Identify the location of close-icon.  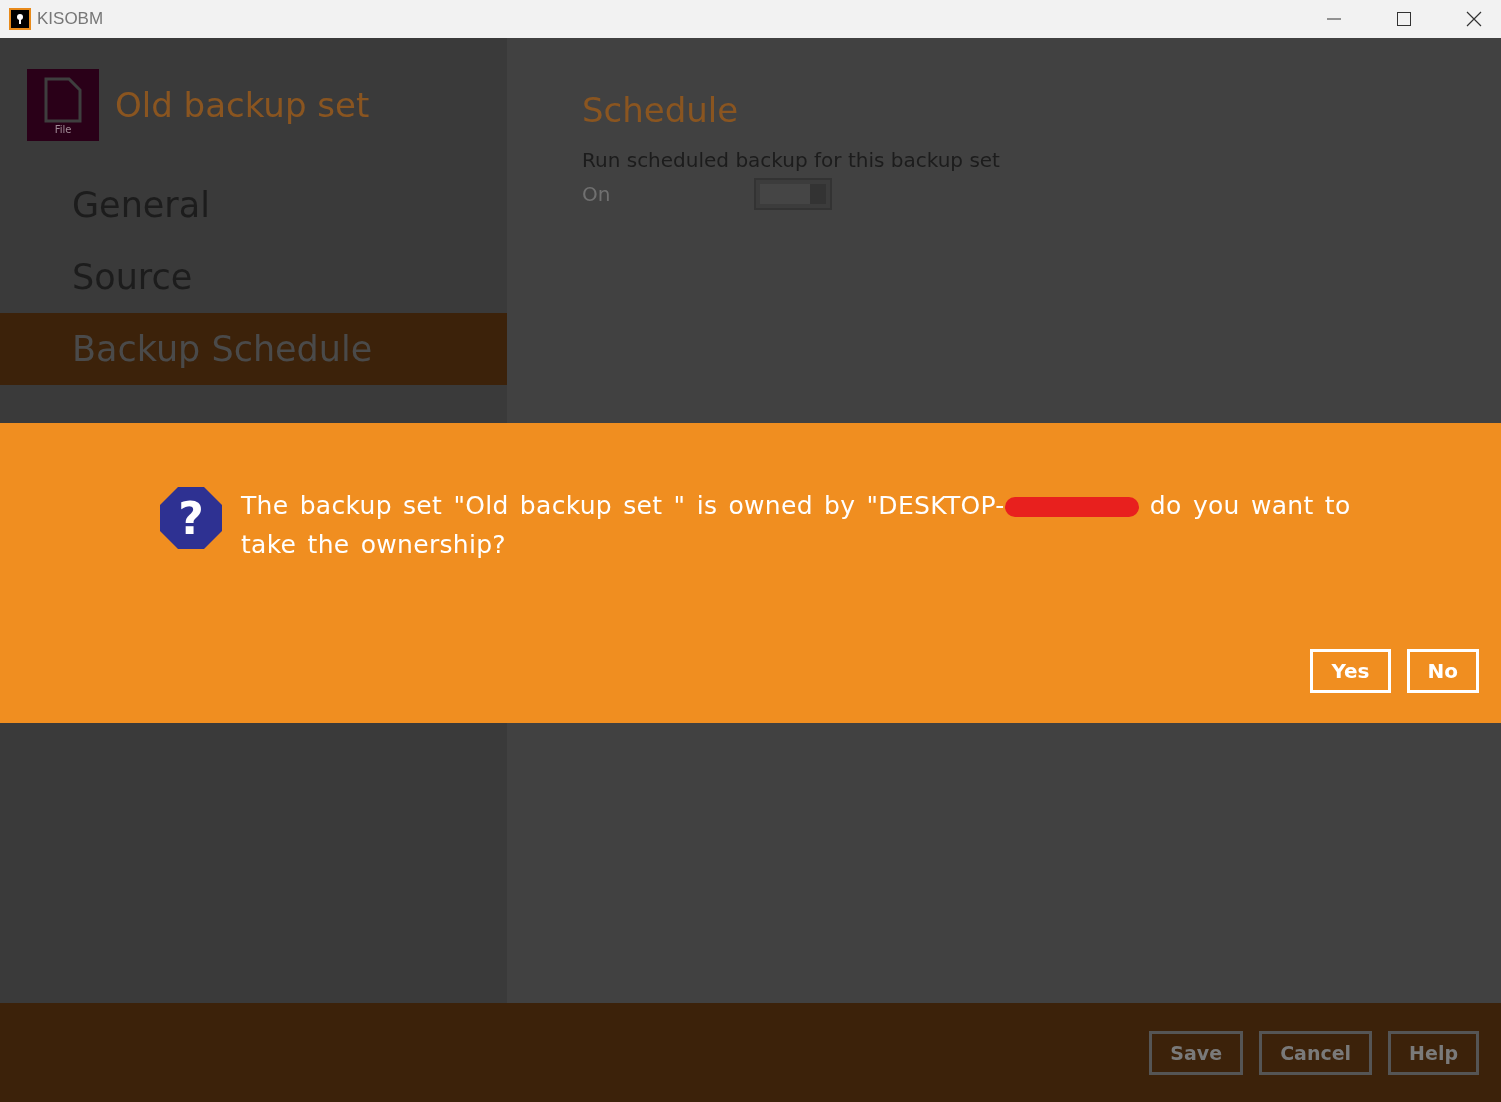
(1474, 19).